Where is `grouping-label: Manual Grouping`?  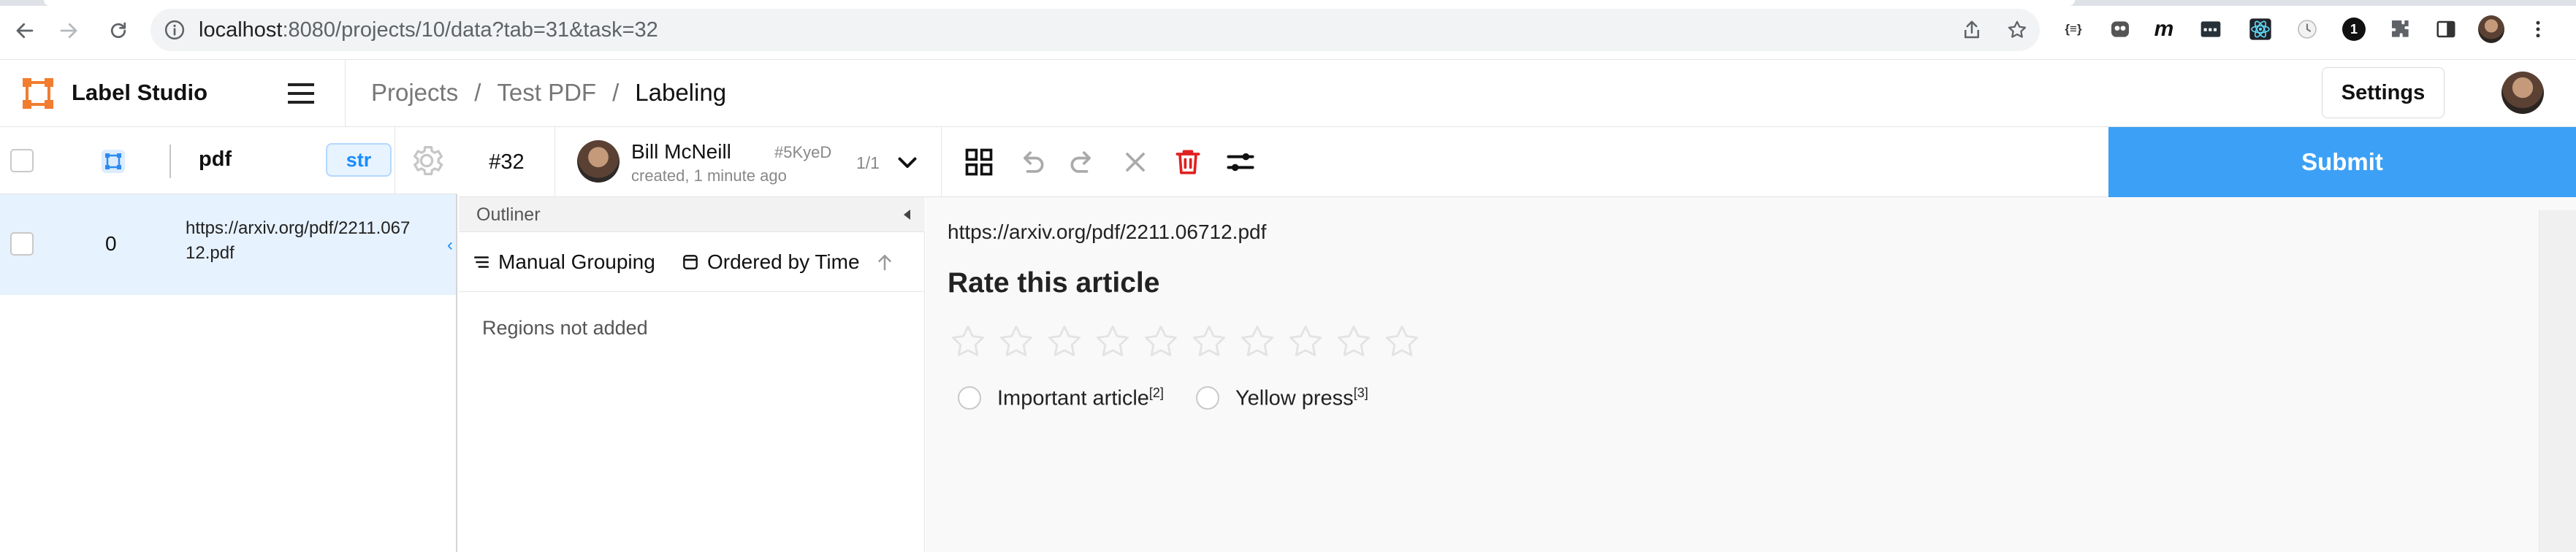
grouping-label: Manual Grouping is located at coordinates (577, 261).